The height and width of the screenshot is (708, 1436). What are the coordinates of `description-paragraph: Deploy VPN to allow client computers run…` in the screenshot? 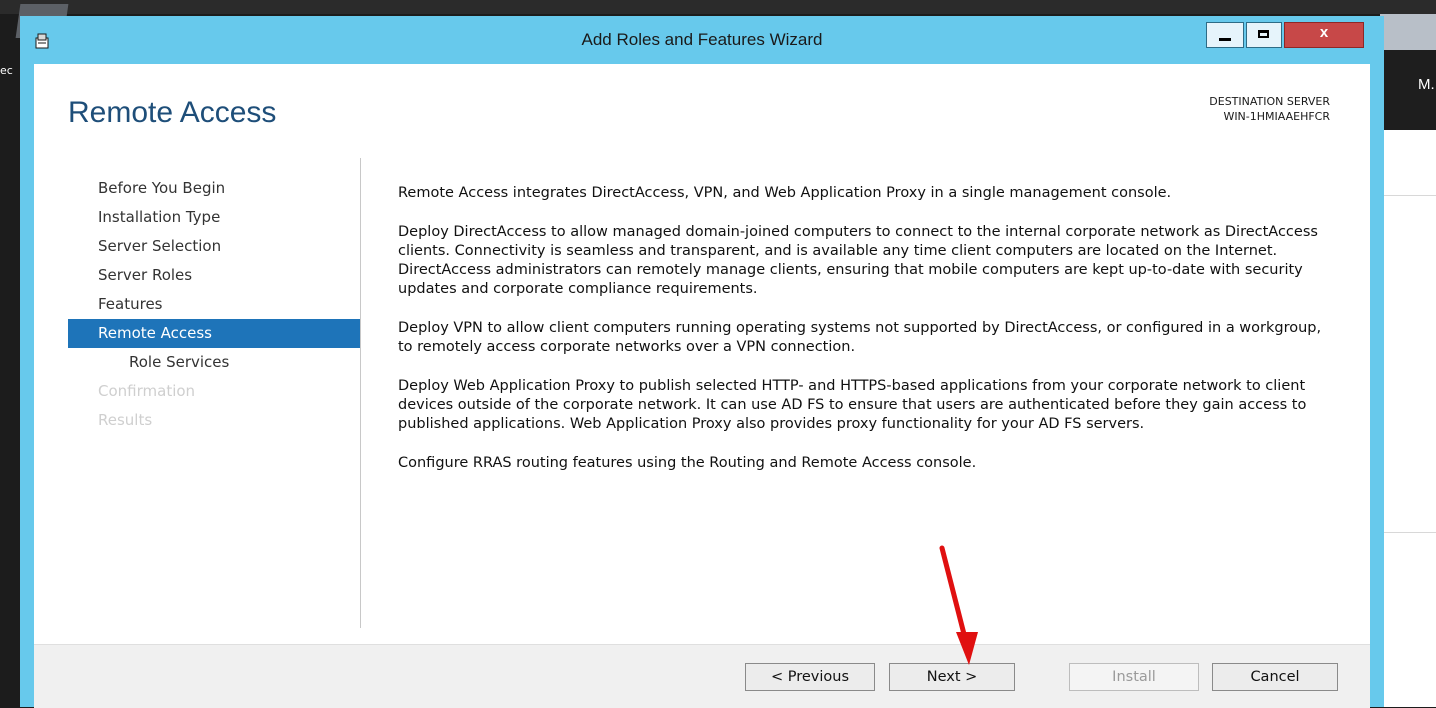 It's located at (860, 337).